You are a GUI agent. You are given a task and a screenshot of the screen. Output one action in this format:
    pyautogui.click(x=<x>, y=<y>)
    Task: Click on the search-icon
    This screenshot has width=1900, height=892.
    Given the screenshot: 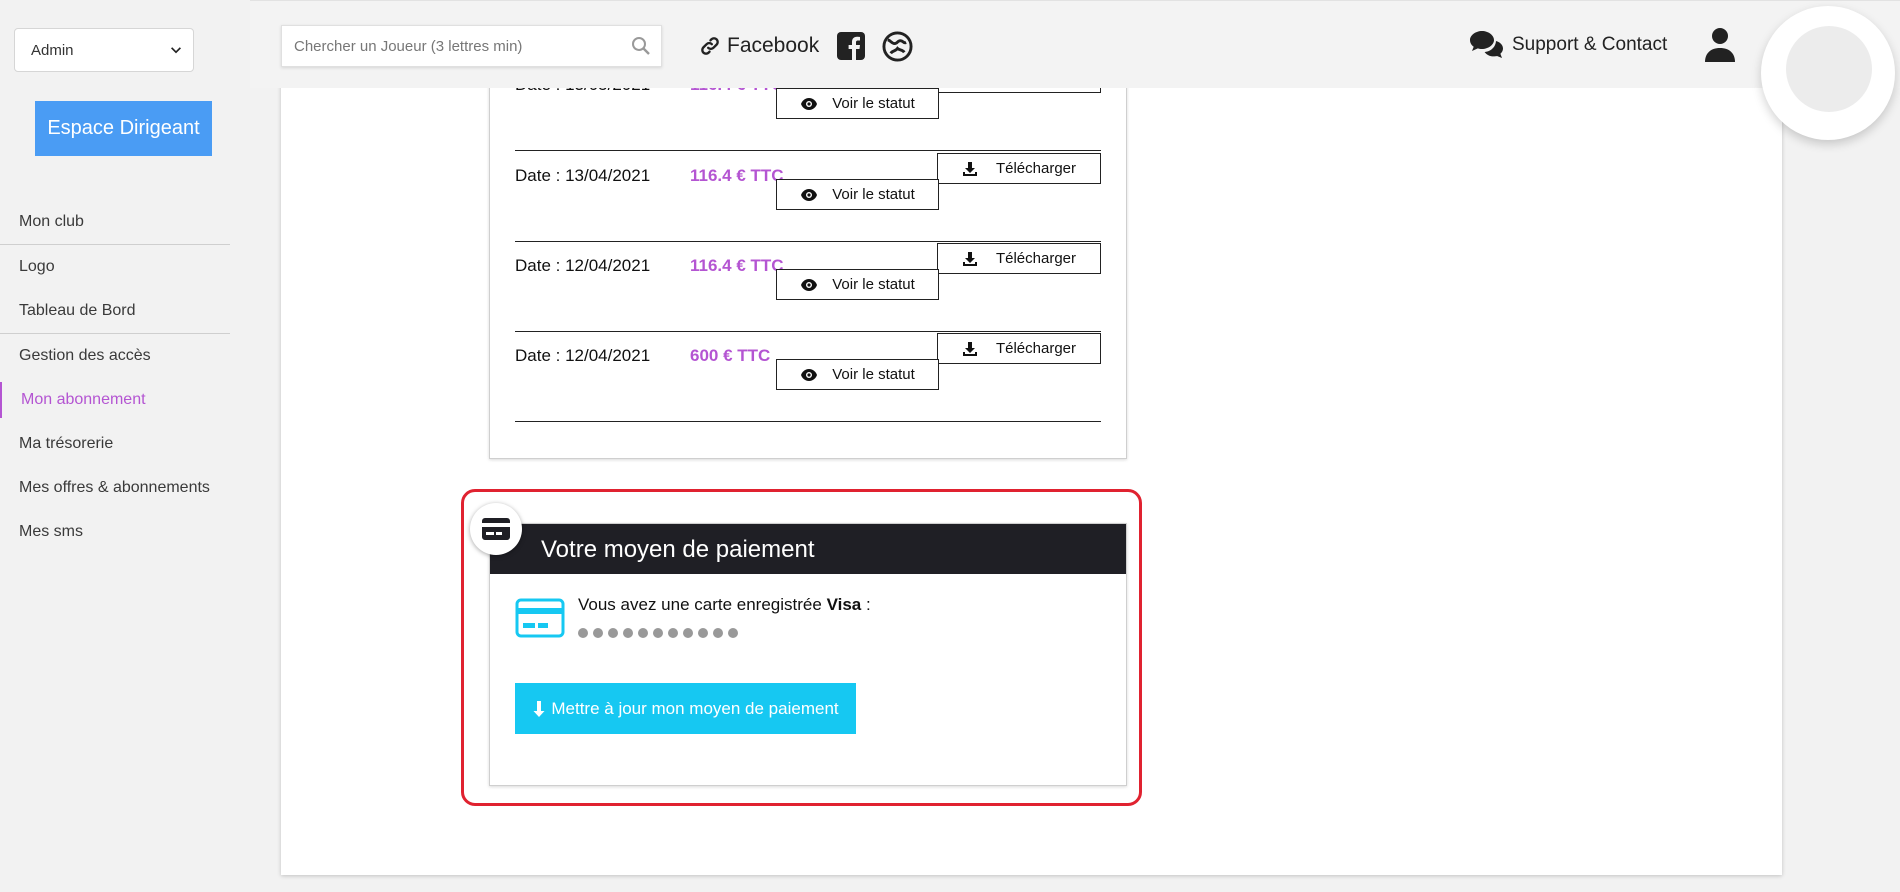 What is the action you would take?
    pyautogui.click(x=641, y=46)
    